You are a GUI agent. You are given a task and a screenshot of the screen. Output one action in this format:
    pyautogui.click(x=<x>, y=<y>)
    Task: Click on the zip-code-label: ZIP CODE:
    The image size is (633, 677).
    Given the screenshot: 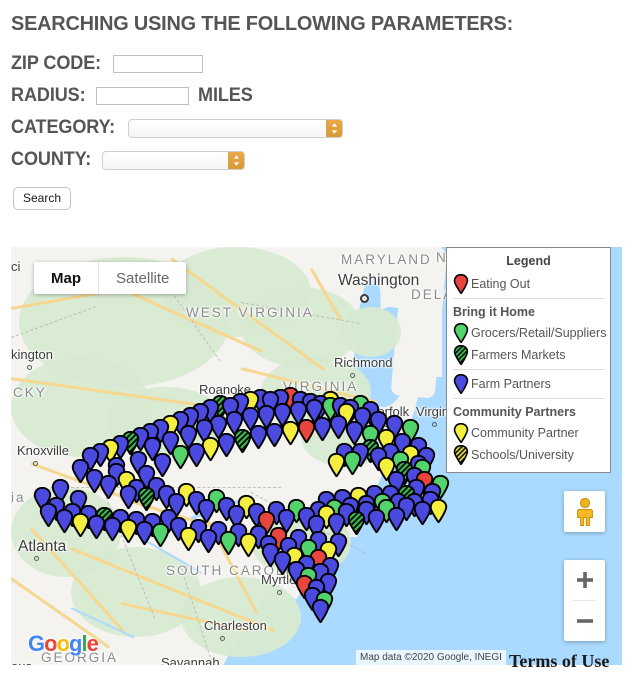 What is the action you would take?
    pyautogui.click(x=56, y=63)
    